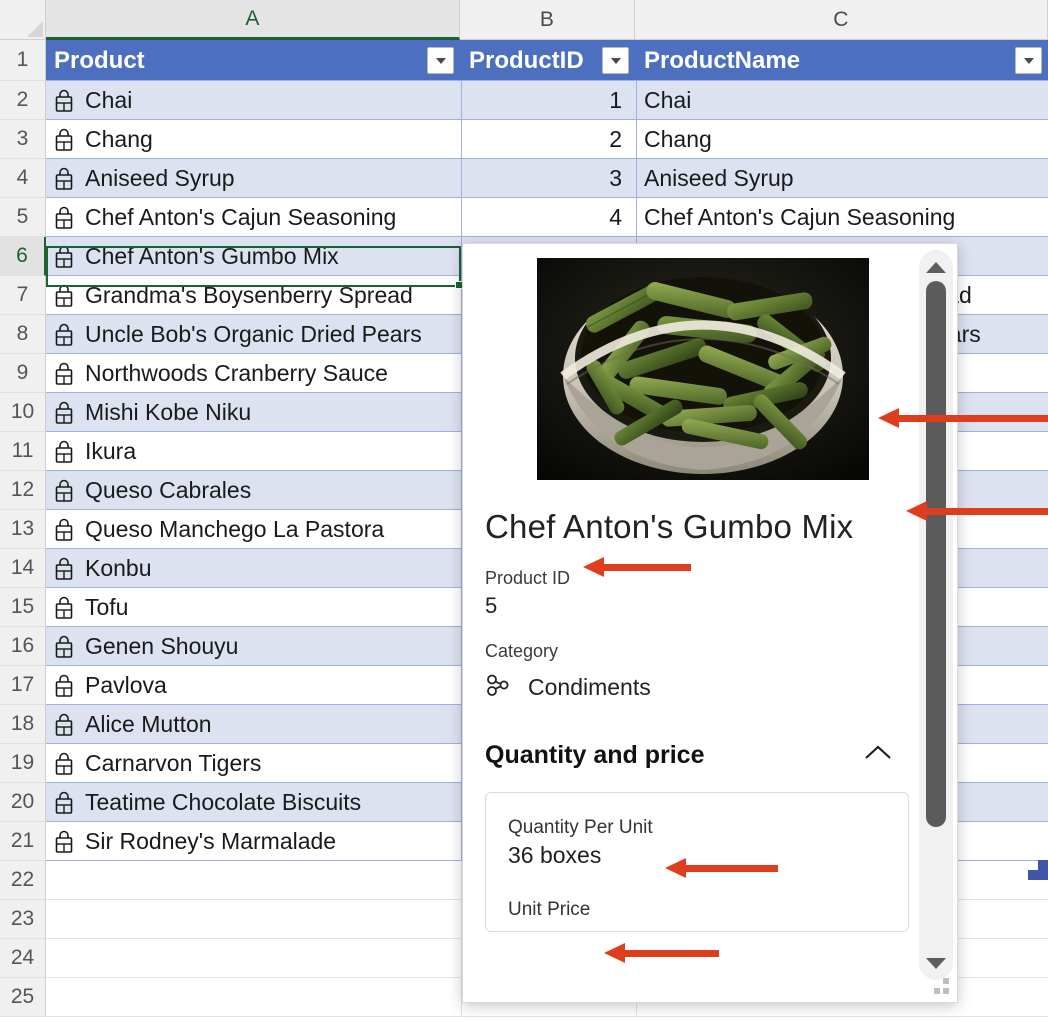  Describe the element at coordinates (23, 880) in the screenshot. I see `row-header-22: 22` at that location.